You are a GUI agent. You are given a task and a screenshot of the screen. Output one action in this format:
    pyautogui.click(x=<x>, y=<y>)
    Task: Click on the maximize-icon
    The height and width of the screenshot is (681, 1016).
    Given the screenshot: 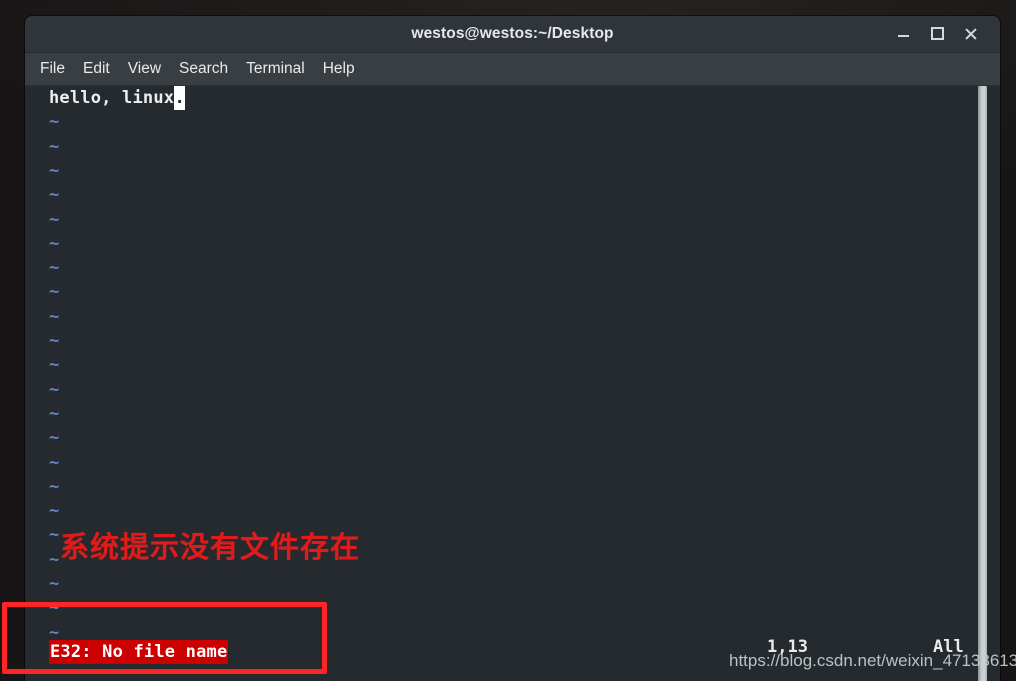 What is the action you would take?
    pyautogui.click(x=937, y=33)
    